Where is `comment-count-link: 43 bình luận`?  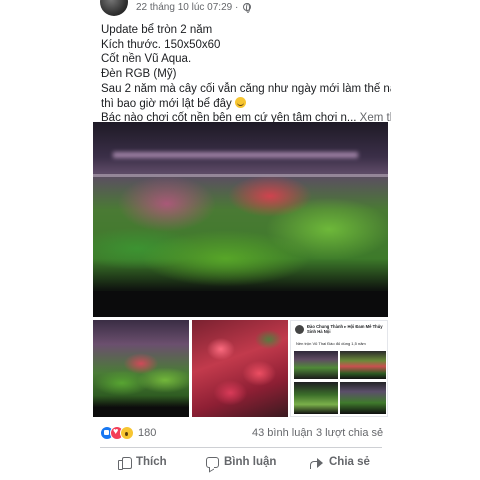 comment-count-link: 43 bình luận is located at coordinates (282, 433).